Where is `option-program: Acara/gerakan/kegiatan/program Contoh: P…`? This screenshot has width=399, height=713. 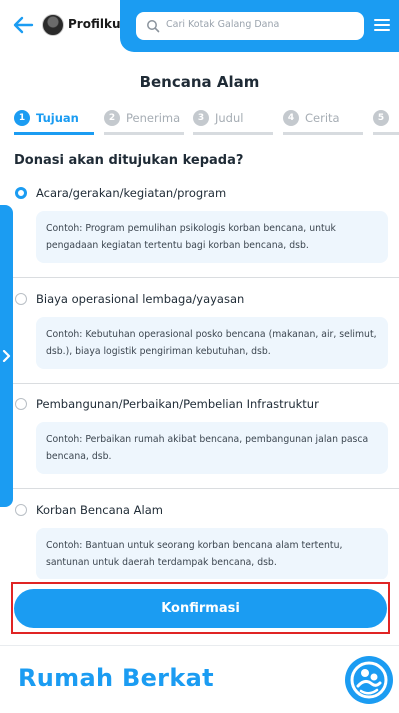 option-program: Acara/gerakan/kegiatan/program Contoh: P… is located at coordinates (206, 228).